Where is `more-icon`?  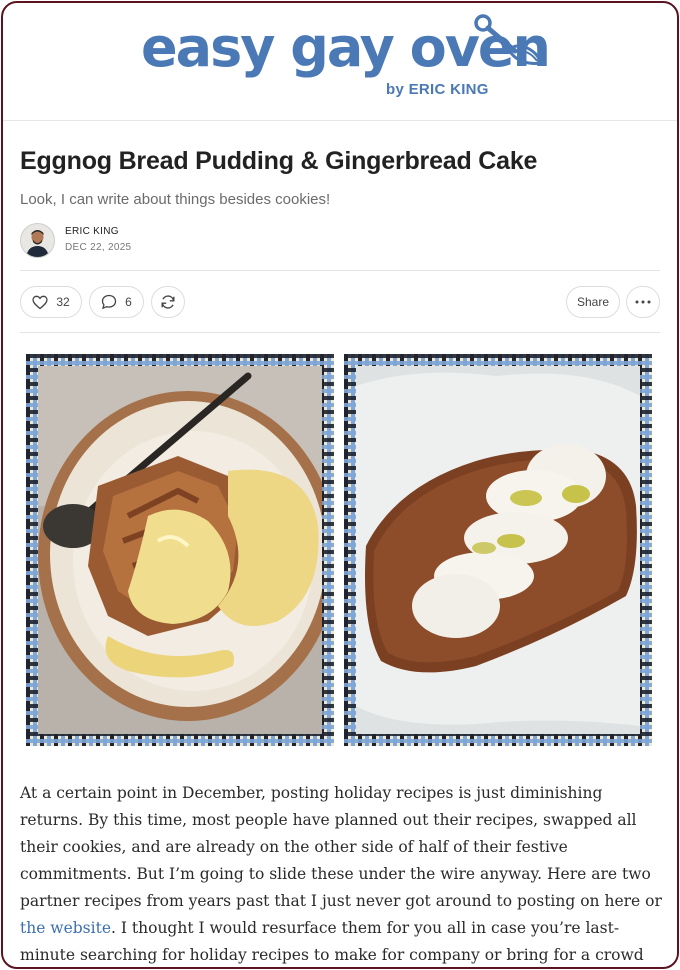
more-icon is located at coordinates (643, 302).